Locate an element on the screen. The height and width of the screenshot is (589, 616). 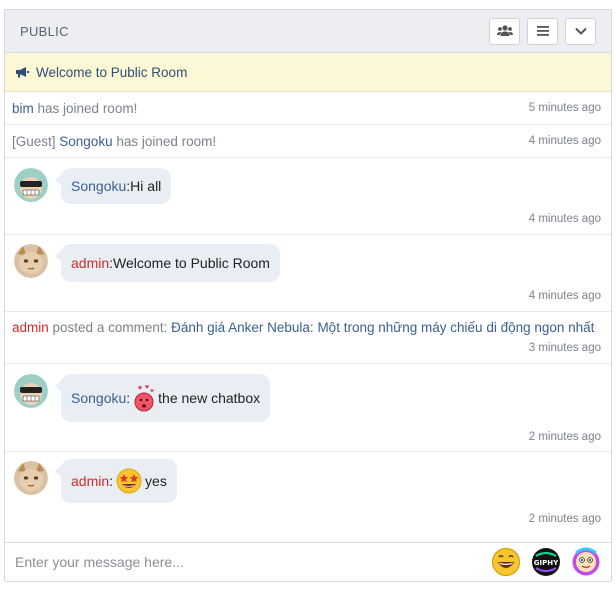
users-icon is located at coordinates (504, 30).